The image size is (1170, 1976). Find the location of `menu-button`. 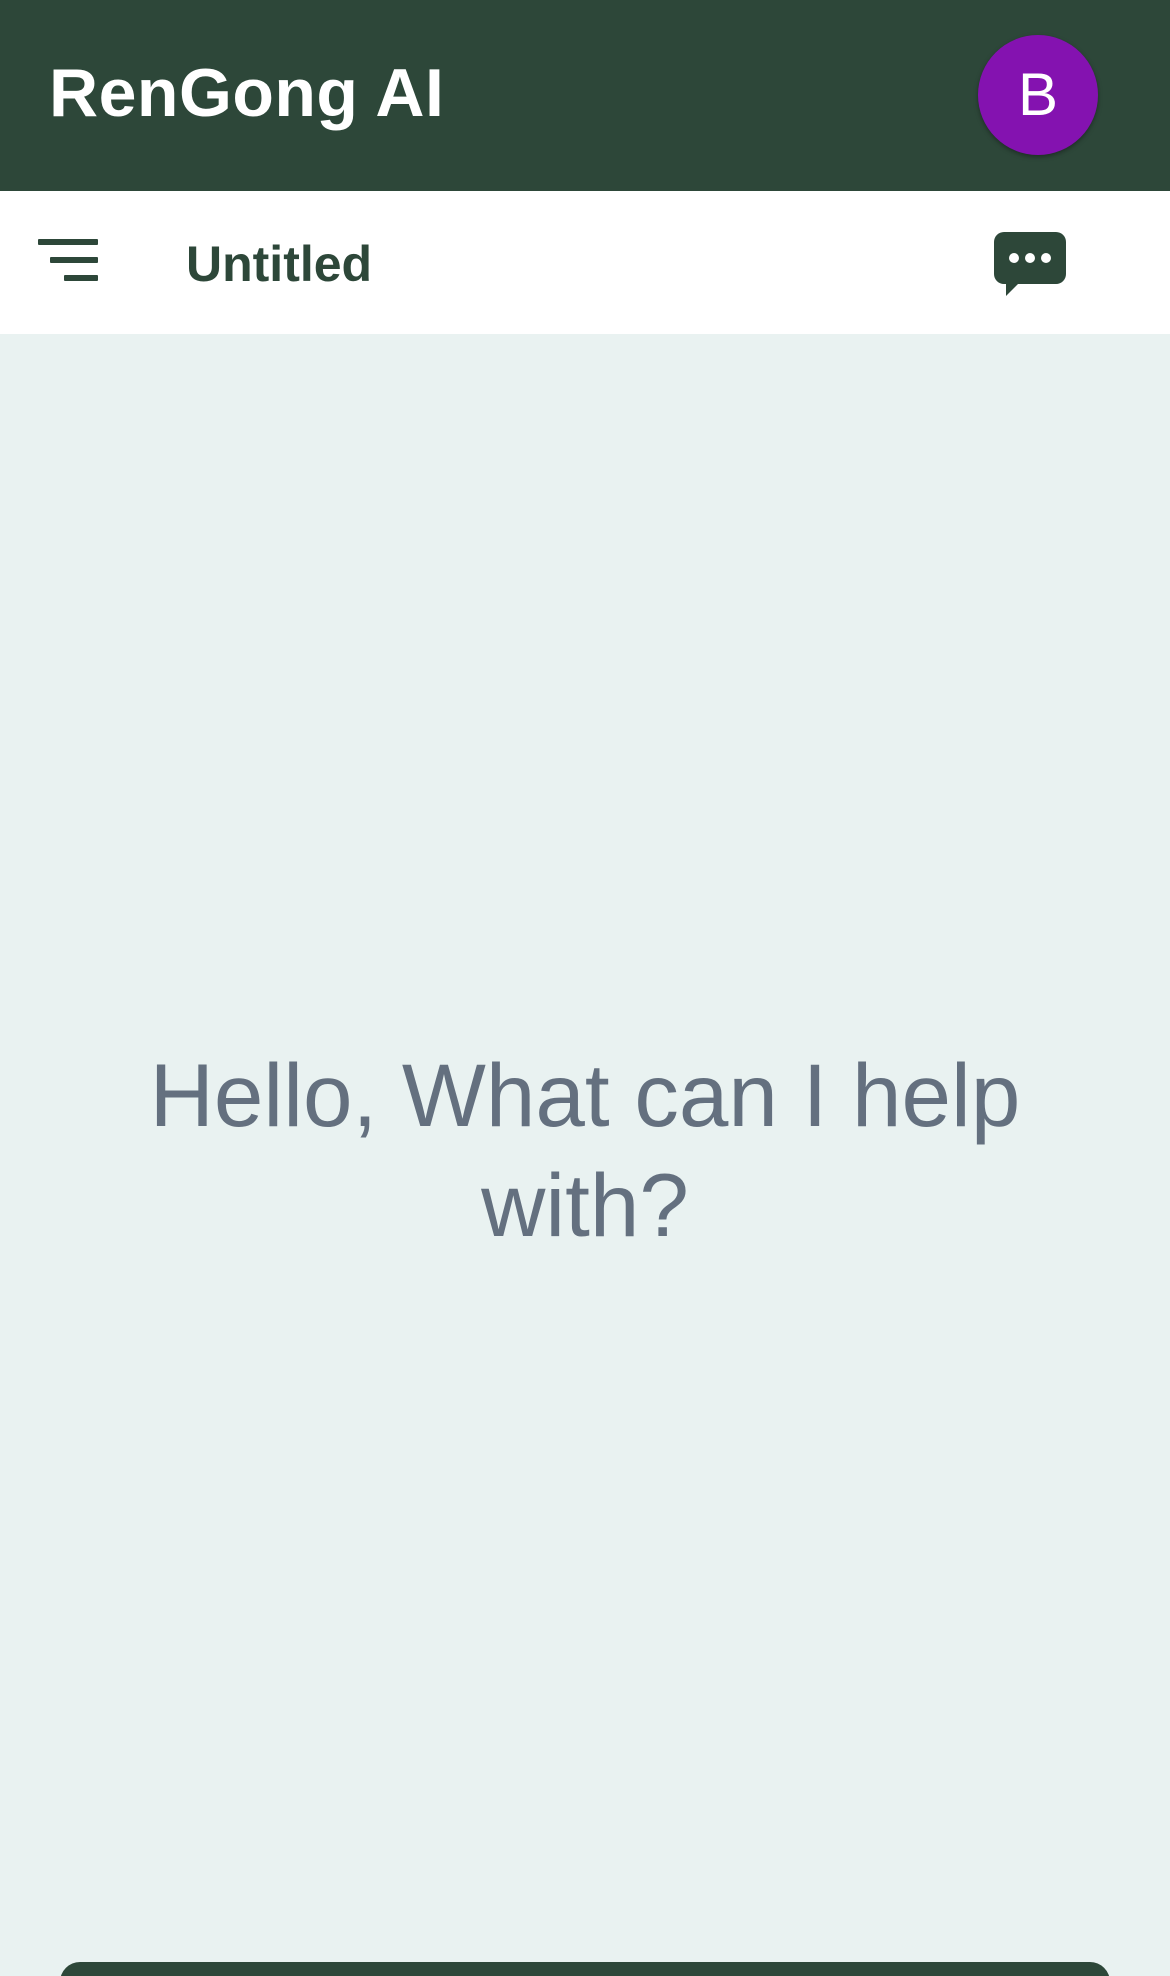

menu-button is located at coordinates (70, 264).